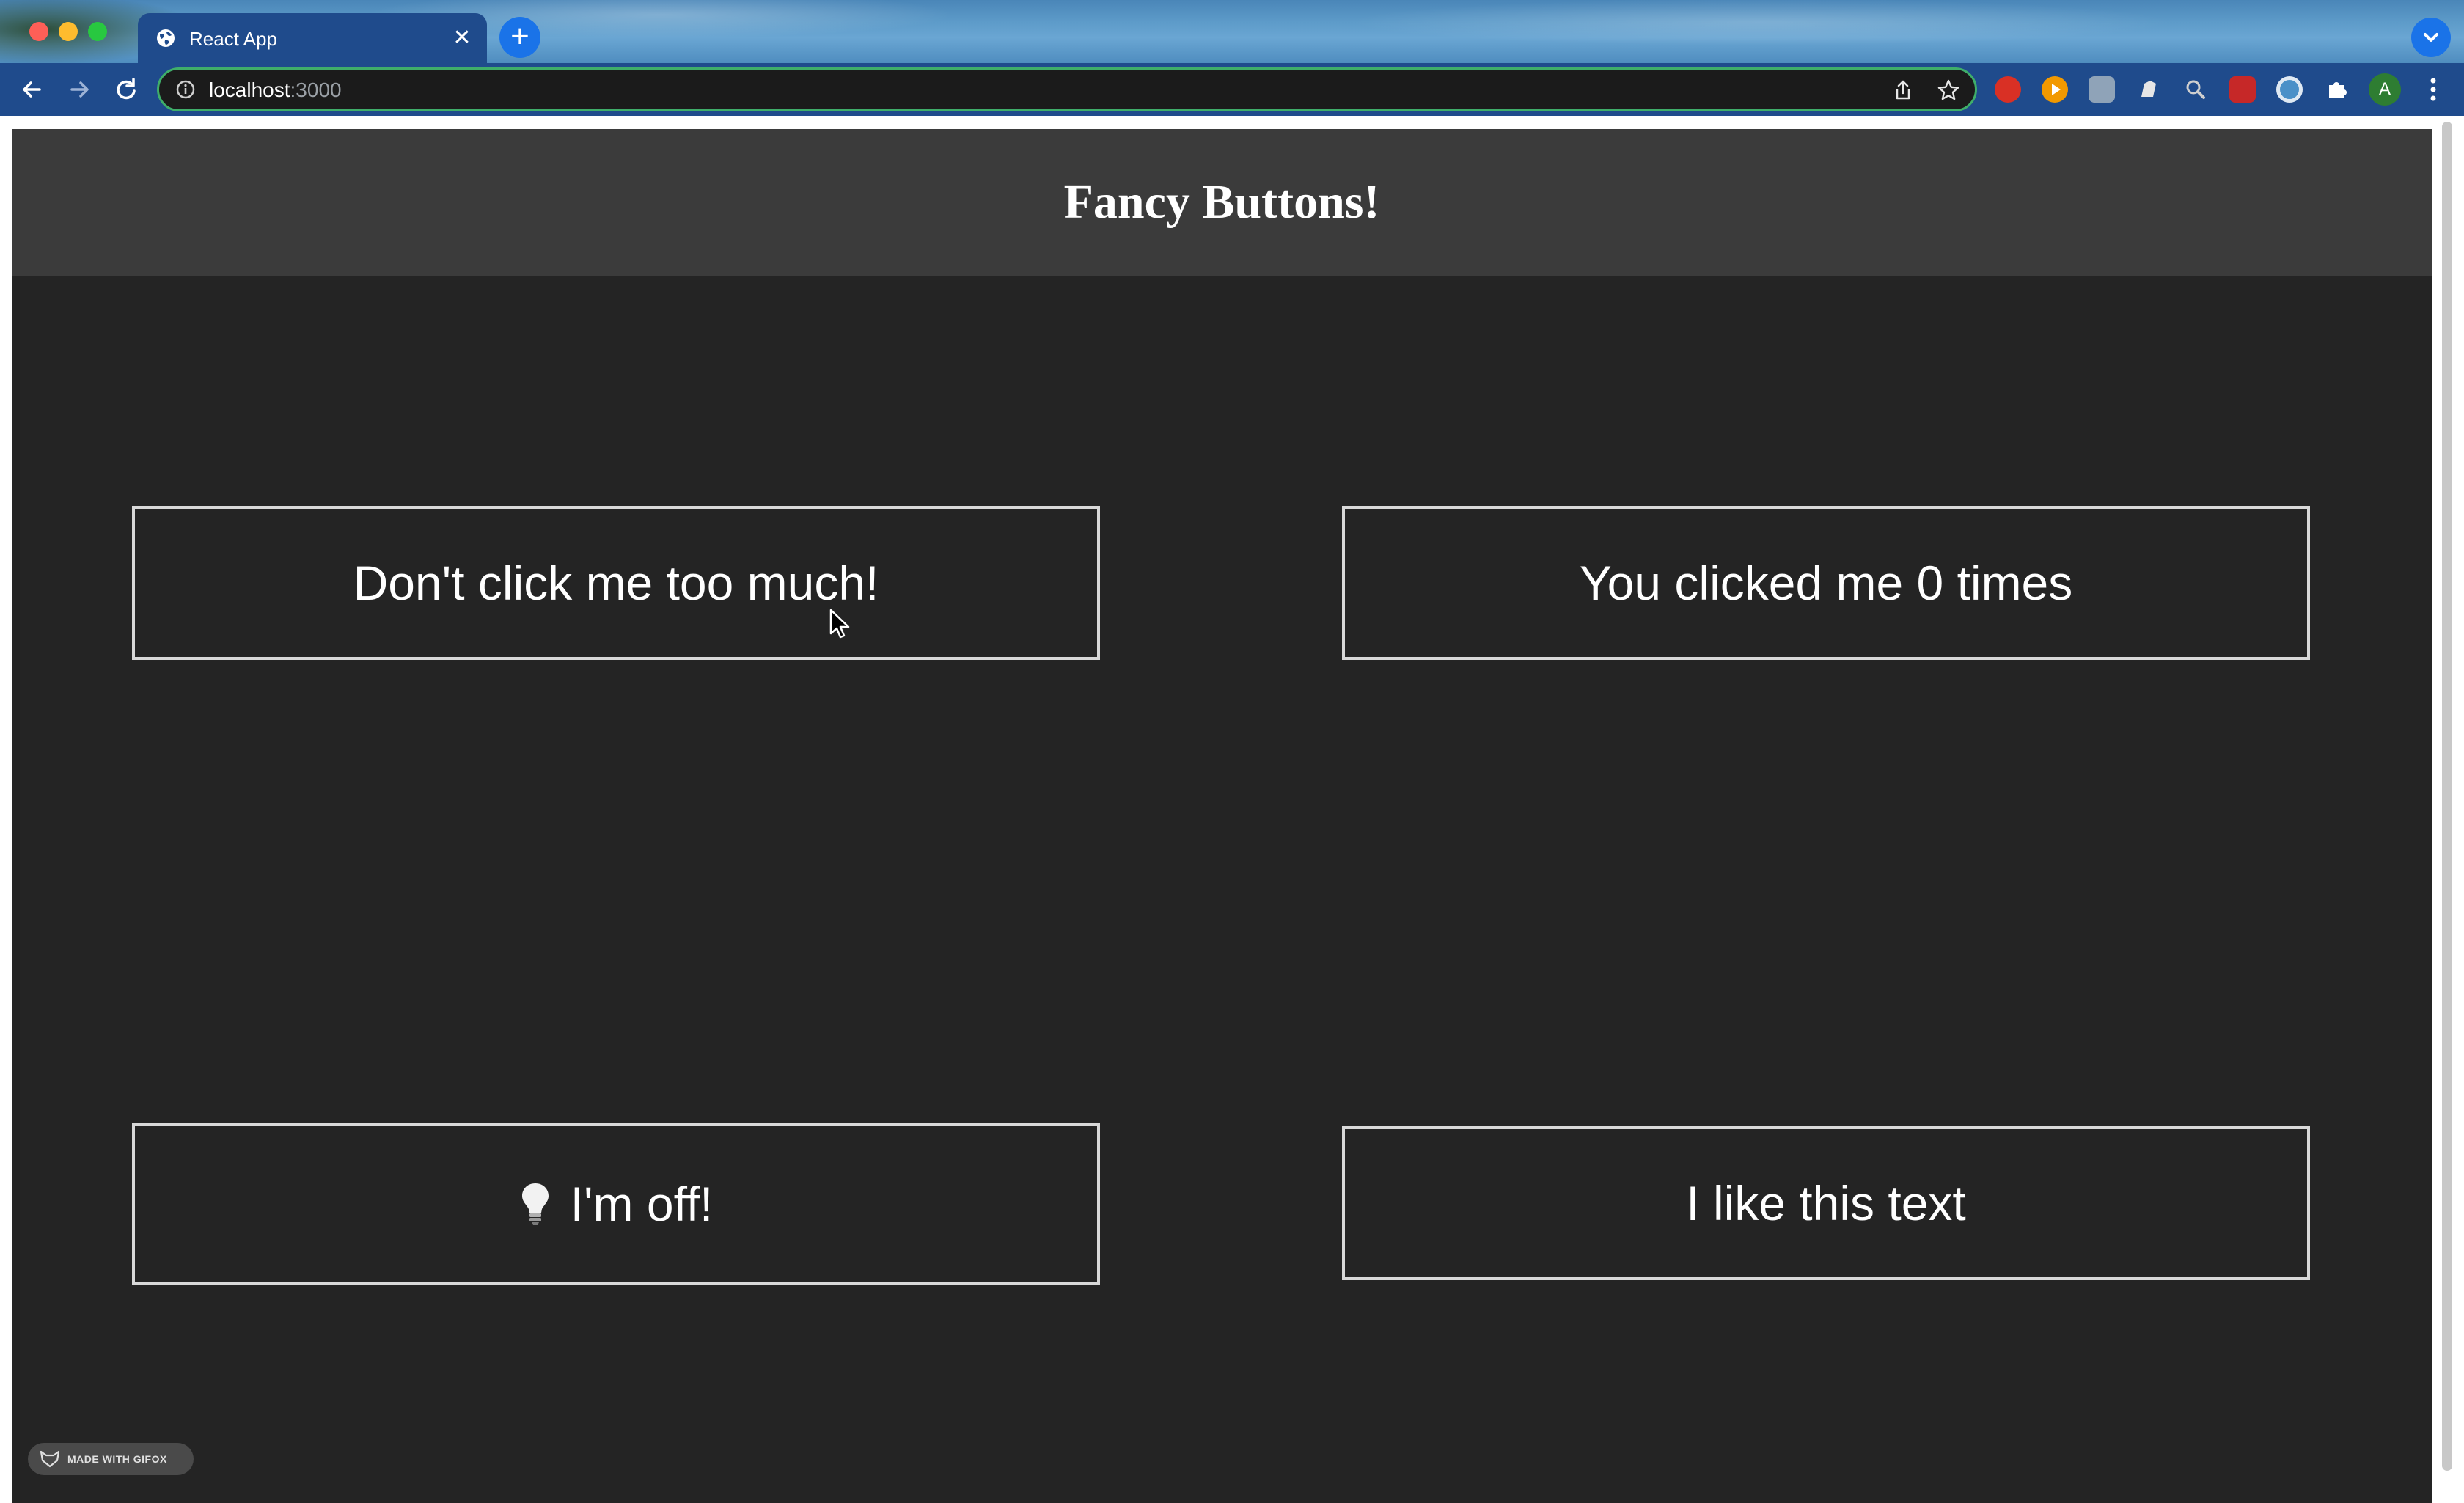 The height and width of the screenshot is (1503, 2464). I want to click on page-scrollbar, so click(2447, 804).